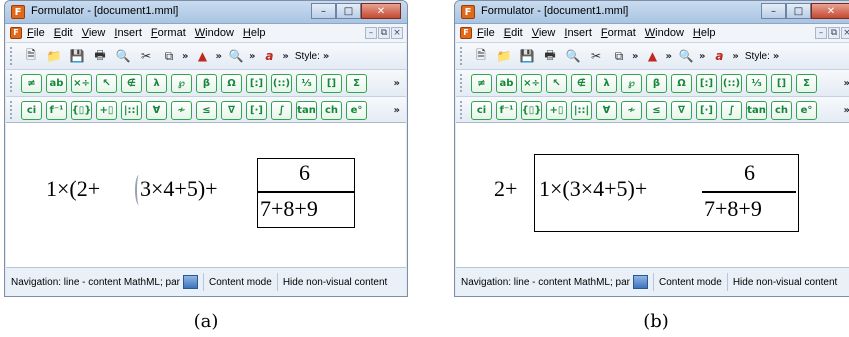 The width and height of the screenshot is (849, 337). I want to click on not-equal-button: ≠, so click(31, 83).